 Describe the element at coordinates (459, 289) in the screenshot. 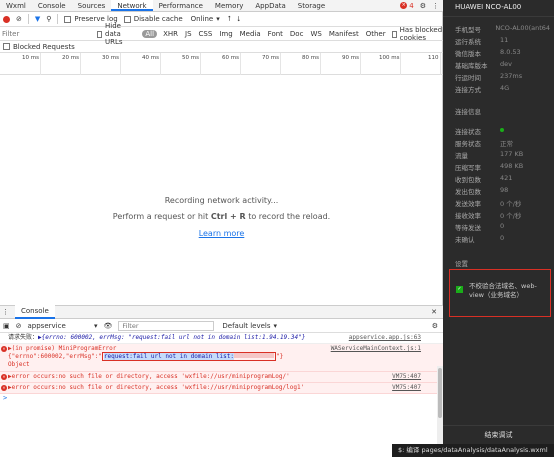

I see `domain-check-checkbox: ✓` at that location.